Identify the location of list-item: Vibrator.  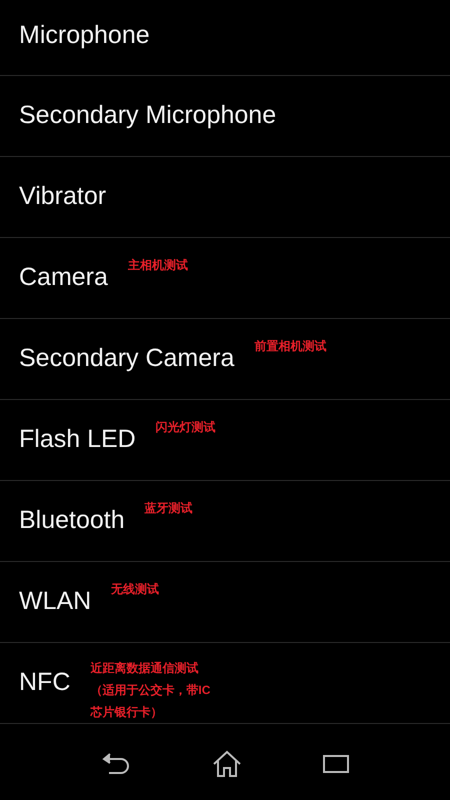
(62, 197).